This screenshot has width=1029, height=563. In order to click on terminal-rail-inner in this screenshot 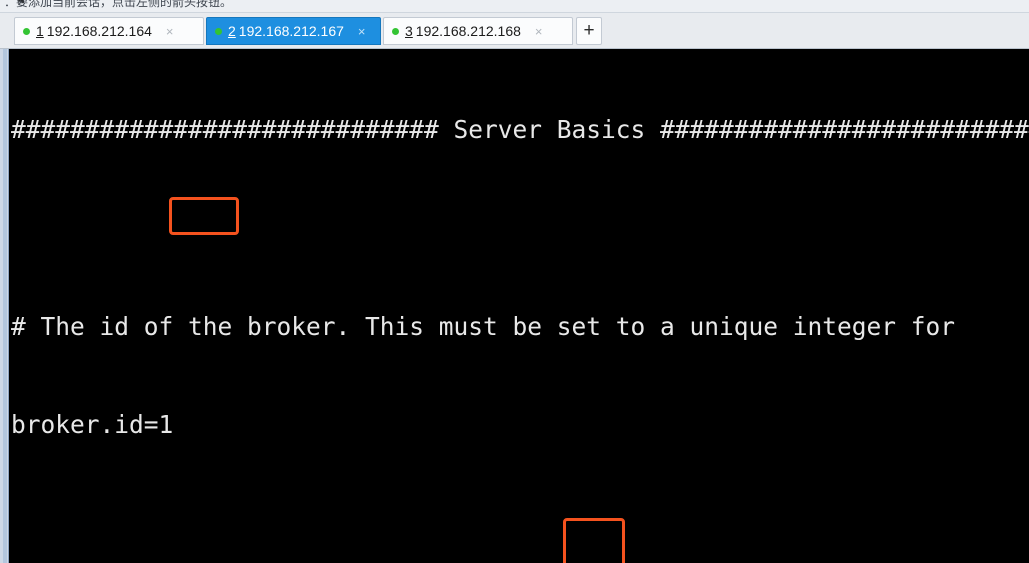, I will do `click(5, 306)`.